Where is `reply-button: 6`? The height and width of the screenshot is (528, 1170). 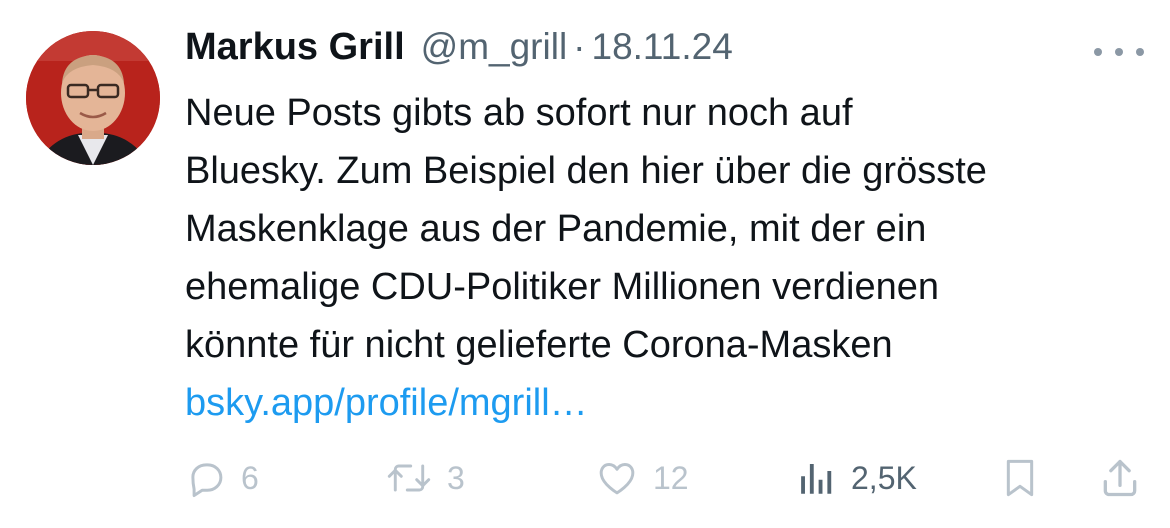 reply-button: 6 is located at coordinates (222, 478).